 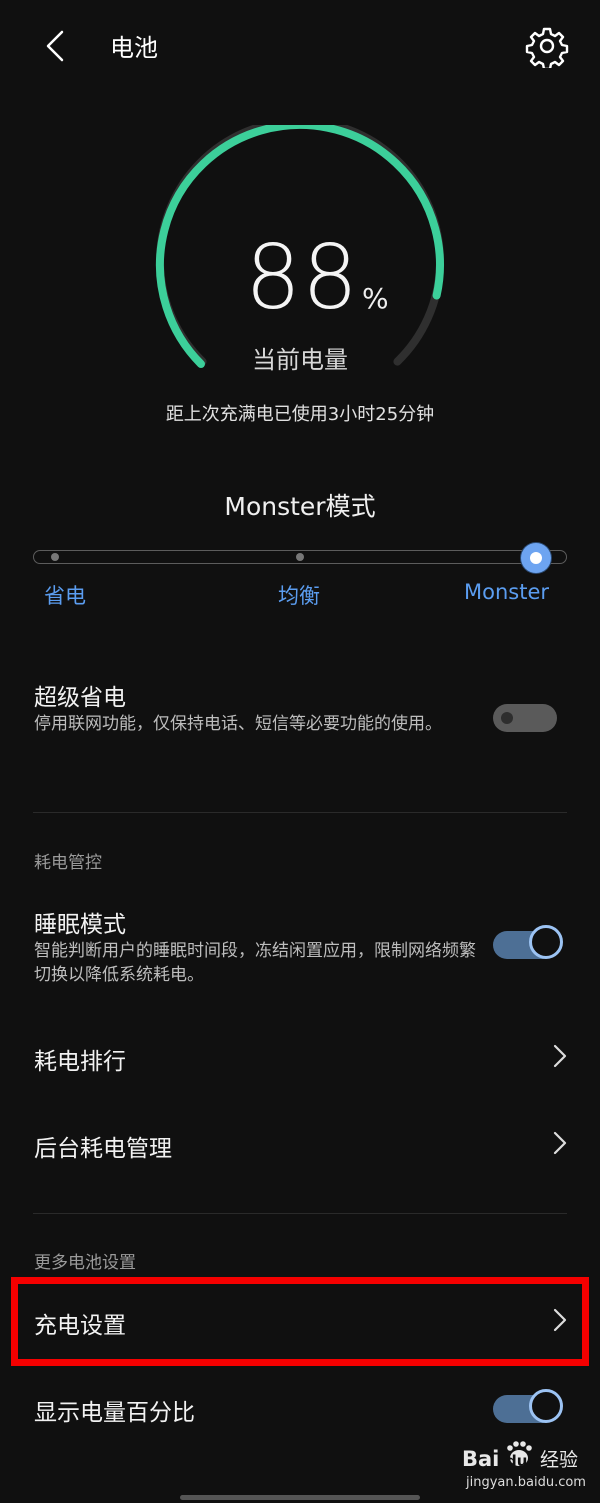 I want to click on background-power-item: 后台耗电管理, so click(x=103, y=1146).